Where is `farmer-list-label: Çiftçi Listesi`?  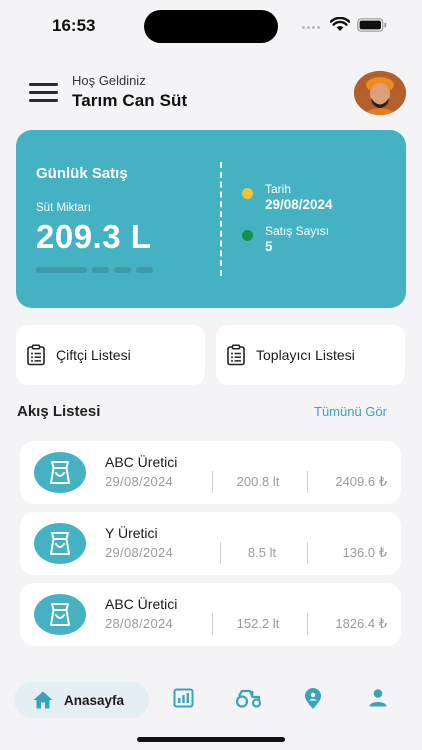 farmer-list-label: Çiftçi Listesi is located at coordinates (93, 355).